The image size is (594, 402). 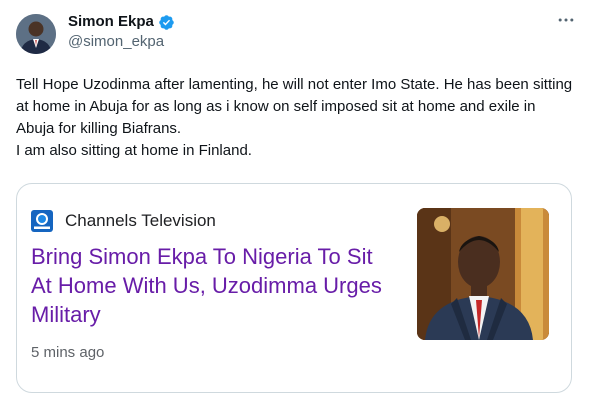 I want to click on more-horizontal-icon, so click(x=566, y=22).